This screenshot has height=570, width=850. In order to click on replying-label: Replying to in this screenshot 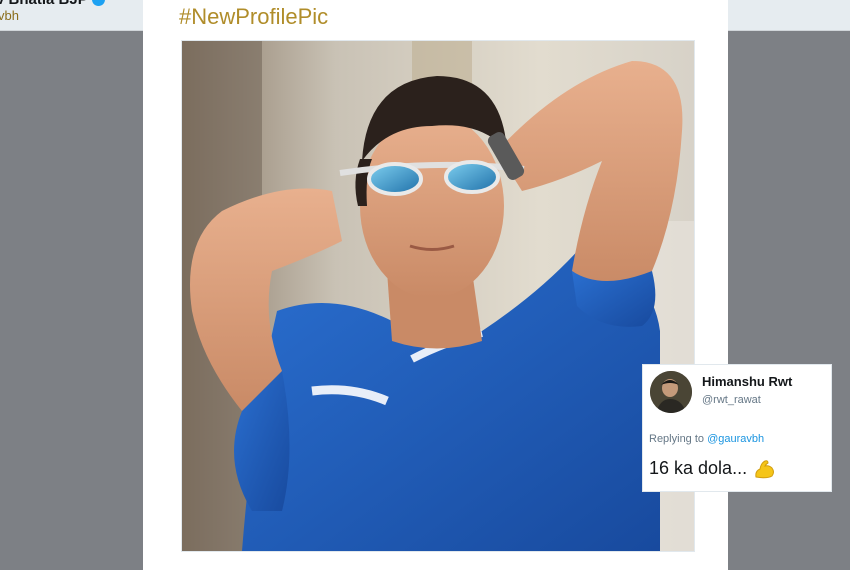, I will do `click(677, 439)`.